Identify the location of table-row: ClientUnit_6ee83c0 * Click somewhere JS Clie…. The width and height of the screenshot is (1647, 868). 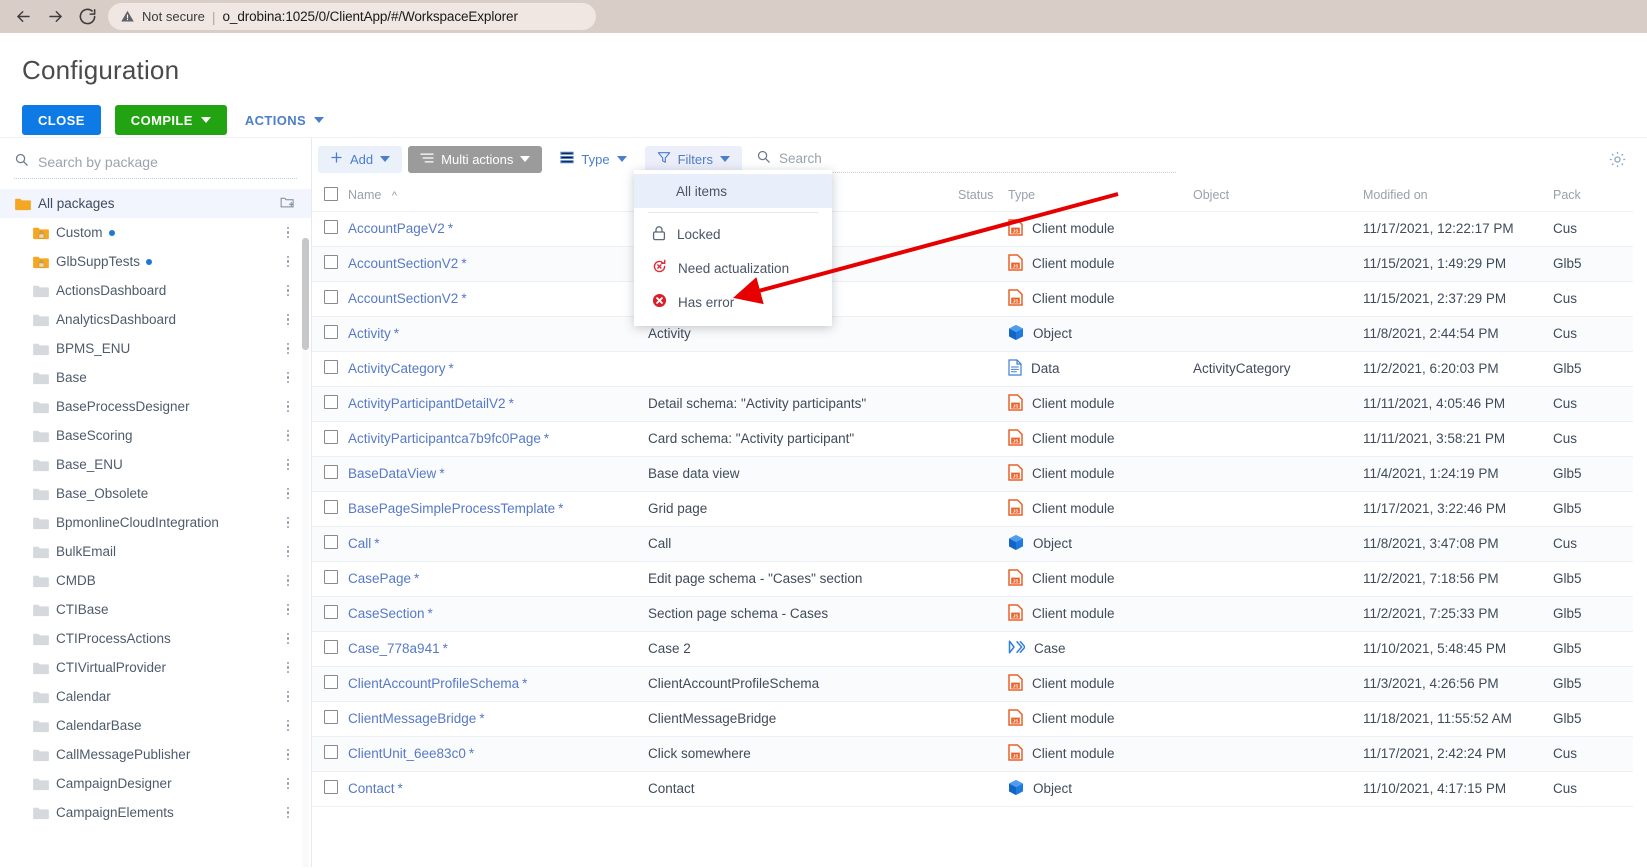
(972, 754).